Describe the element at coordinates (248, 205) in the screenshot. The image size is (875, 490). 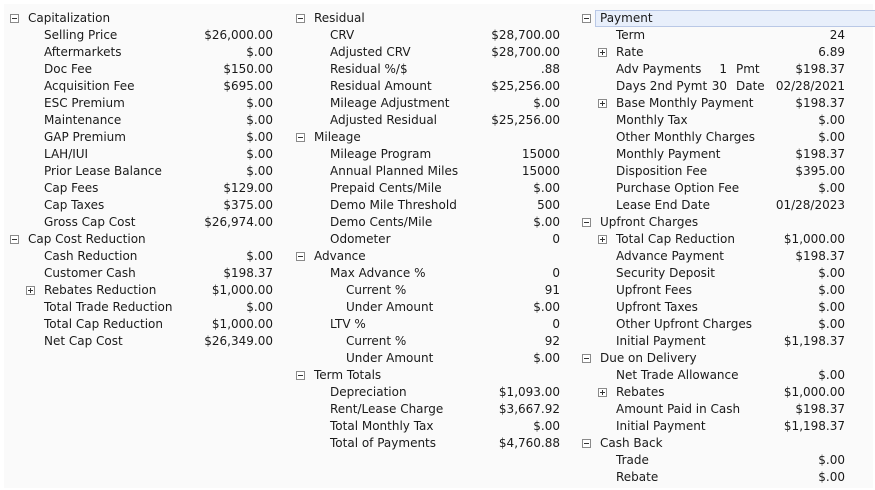
I see `row-value: $375.00` at that location.